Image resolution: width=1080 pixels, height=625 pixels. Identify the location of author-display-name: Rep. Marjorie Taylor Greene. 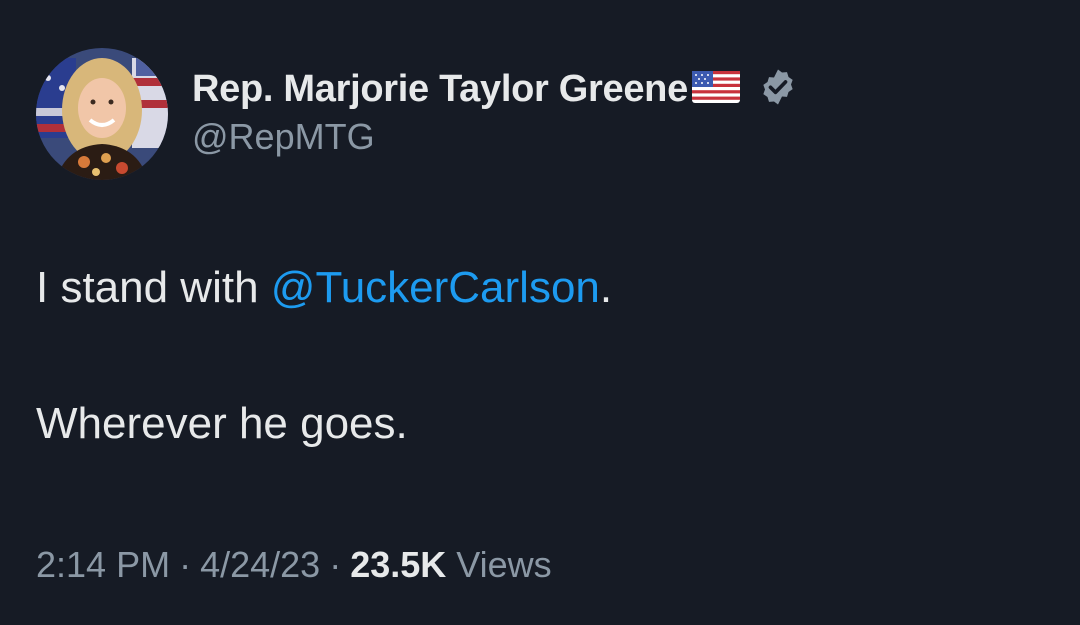
(440, 89).